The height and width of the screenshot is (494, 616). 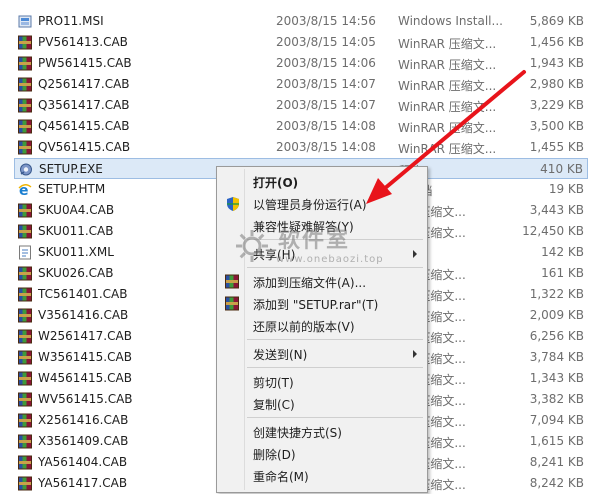 What do you see at coordinates (556, 126) in the screenshot?
I see `file-size: 3,500 KB` at bounding box center [556, 126].